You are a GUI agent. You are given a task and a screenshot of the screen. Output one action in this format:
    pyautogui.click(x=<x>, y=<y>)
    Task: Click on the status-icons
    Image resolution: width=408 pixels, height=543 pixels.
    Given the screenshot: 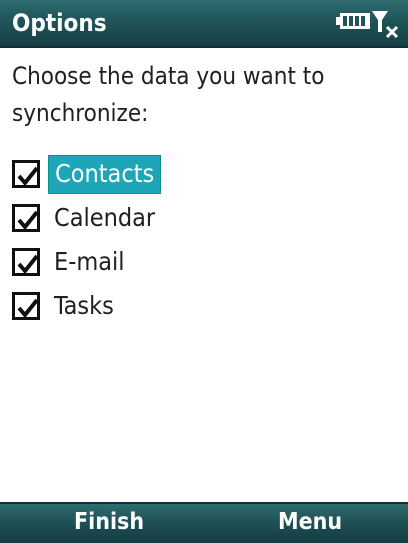 What is the action you would take?
    pyautogui.click(x=367, y=25)
    